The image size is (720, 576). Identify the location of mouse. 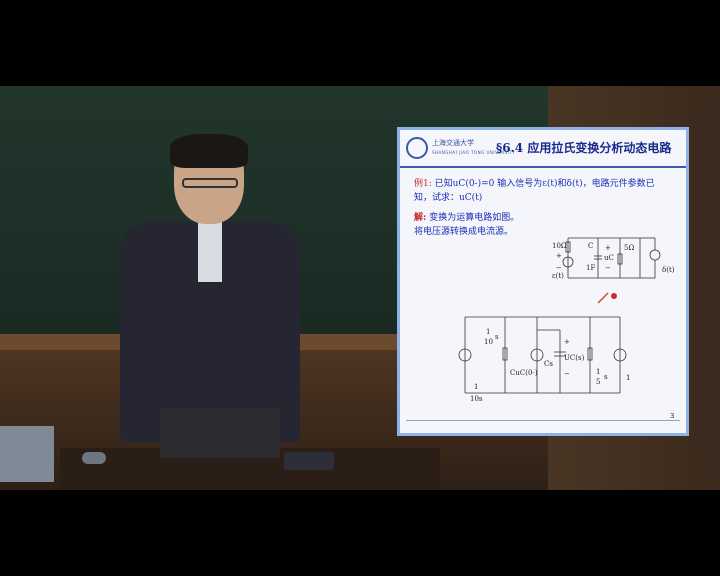
(94, 458).